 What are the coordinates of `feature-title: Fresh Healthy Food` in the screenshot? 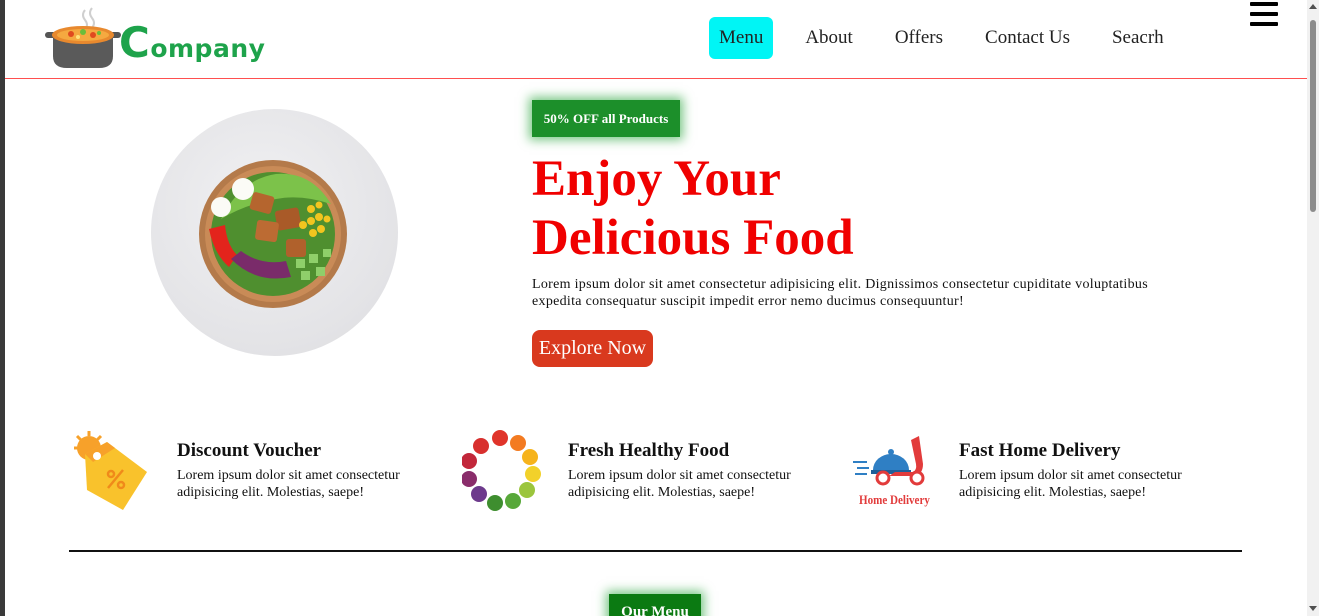 It's located at (649, 450).